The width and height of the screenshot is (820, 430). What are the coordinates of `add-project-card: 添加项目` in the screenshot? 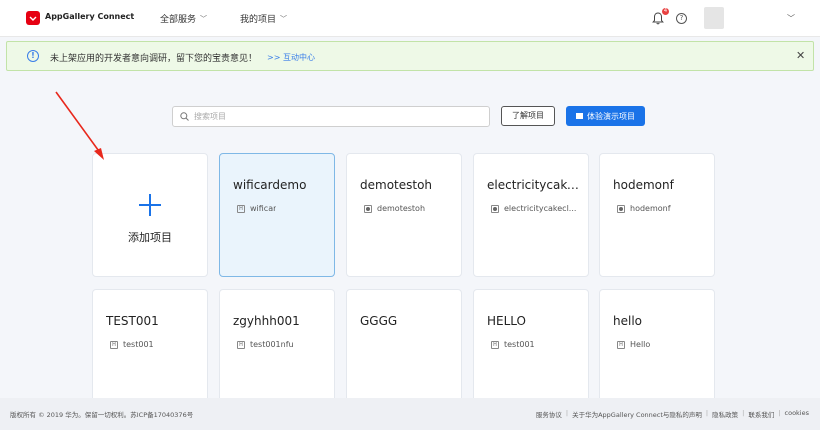 It's located at (150, 215).